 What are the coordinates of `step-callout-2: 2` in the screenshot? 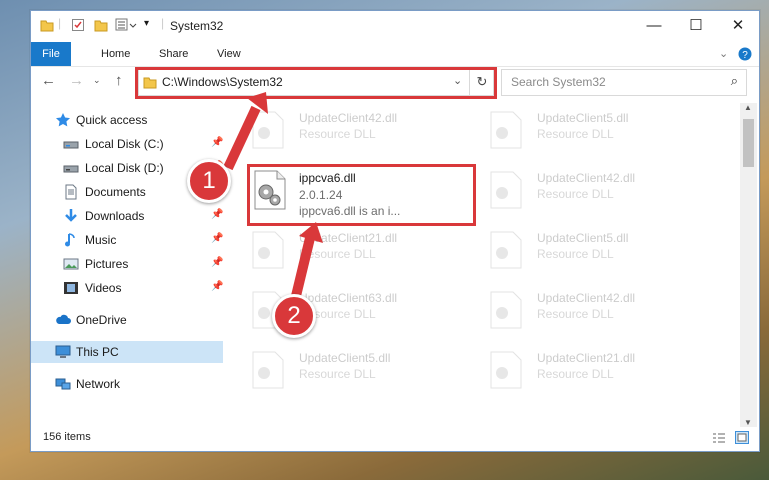 It's located at (294, 316).